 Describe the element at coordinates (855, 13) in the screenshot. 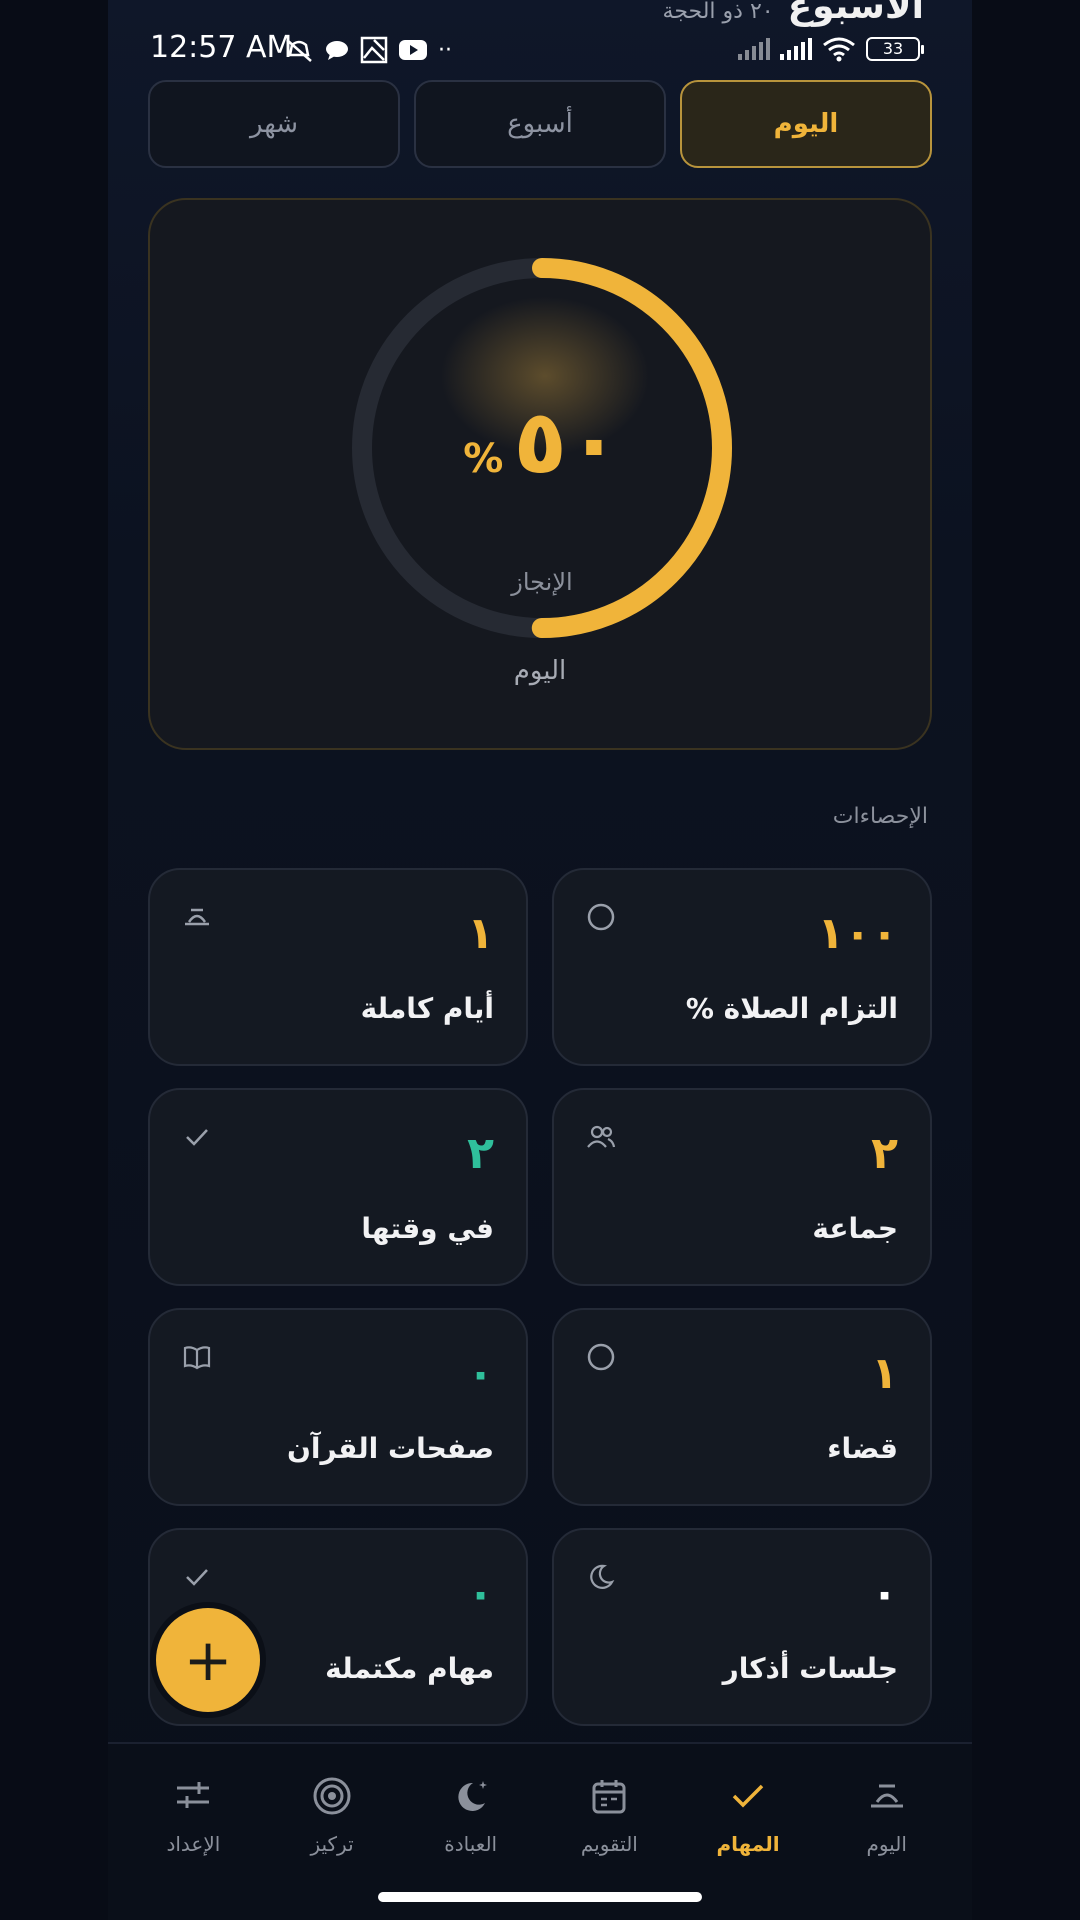

I see `page-title: الأسبوع` at that location.